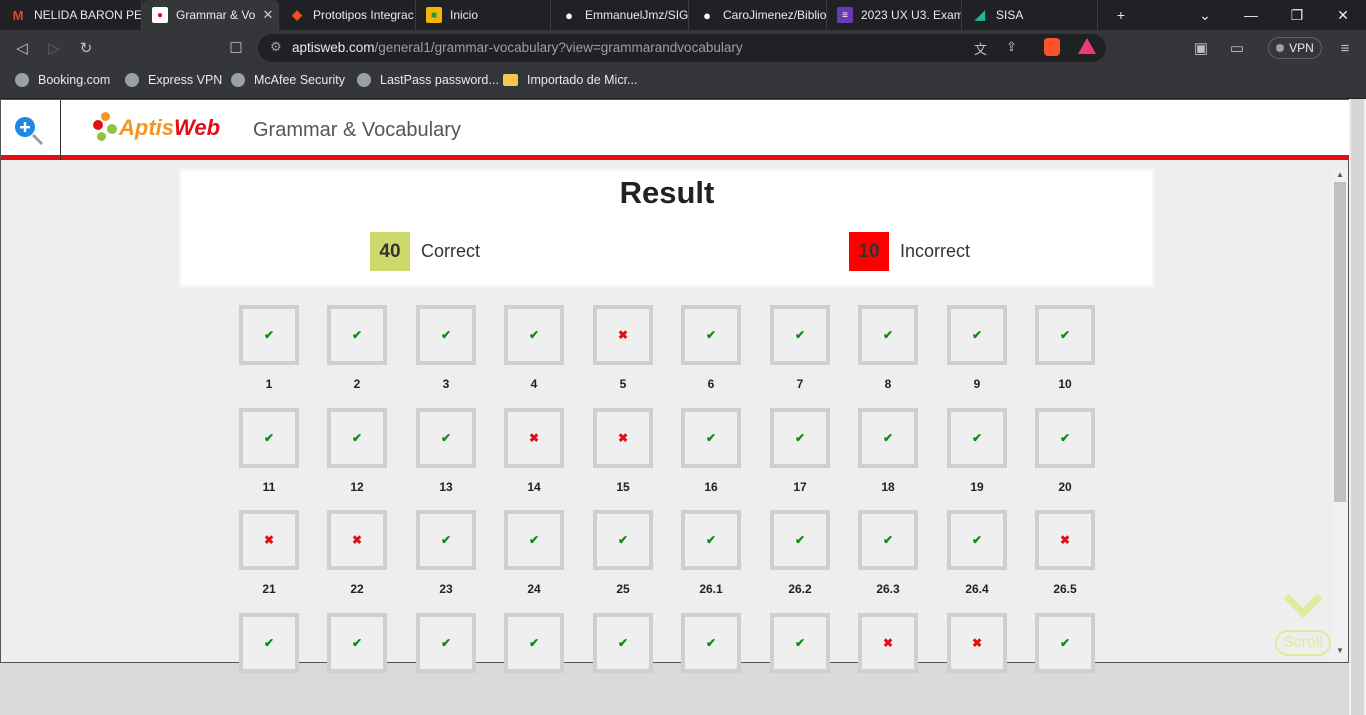 Image resolution: width=1366 pixels, height=715 pixels. What do you see at coordinates (347, 15) in the screenshot?
I see `tab-3: ◆ Prototipos Integrac` at bounding box center [347, 15].